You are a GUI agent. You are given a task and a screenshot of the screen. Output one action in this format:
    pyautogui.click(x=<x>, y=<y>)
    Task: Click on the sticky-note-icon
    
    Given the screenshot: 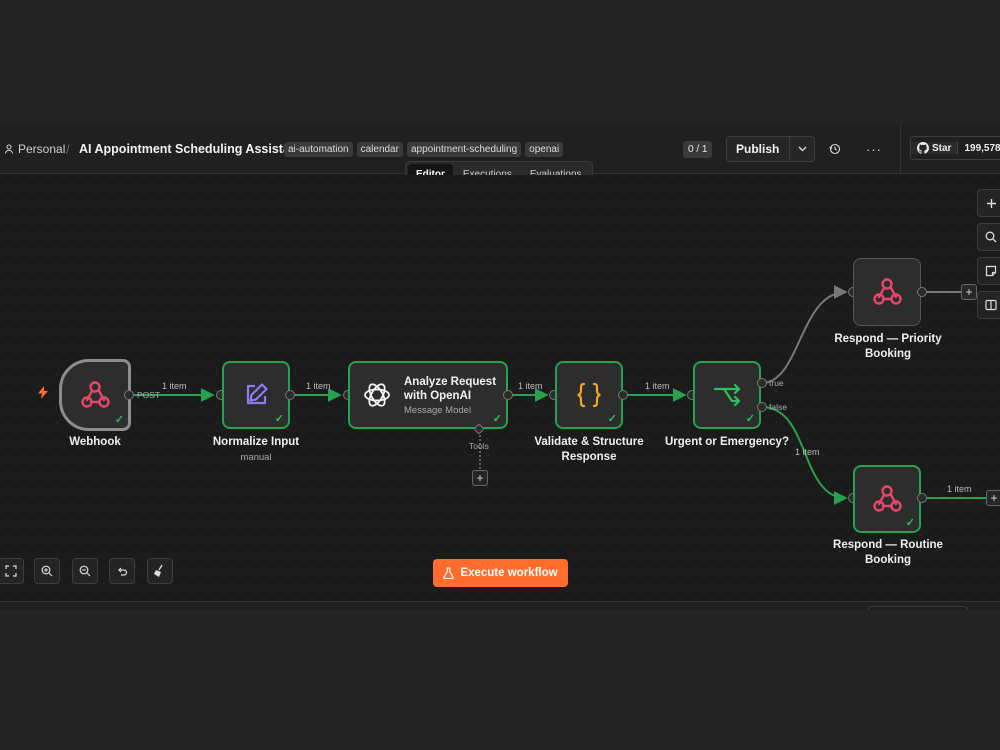 What is the action you would take?
    pyautogui.click(x=991, y=271)
    